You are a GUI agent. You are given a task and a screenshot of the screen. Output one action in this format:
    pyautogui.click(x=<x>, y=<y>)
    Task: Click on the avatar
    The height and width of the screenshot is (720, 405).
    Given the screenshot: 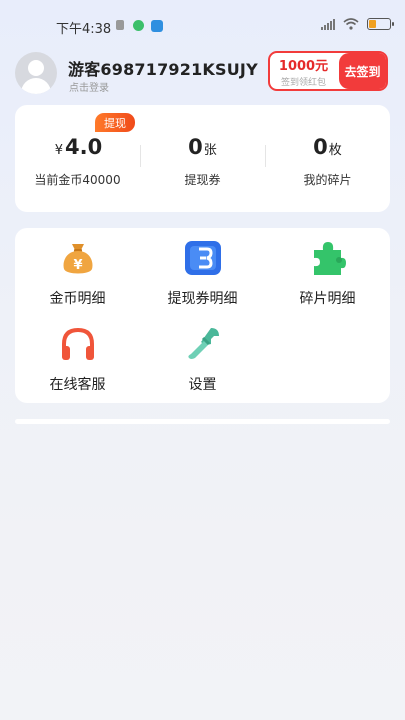 What is the action you would take?
    pyautogui.click(x=36, y=73)
    